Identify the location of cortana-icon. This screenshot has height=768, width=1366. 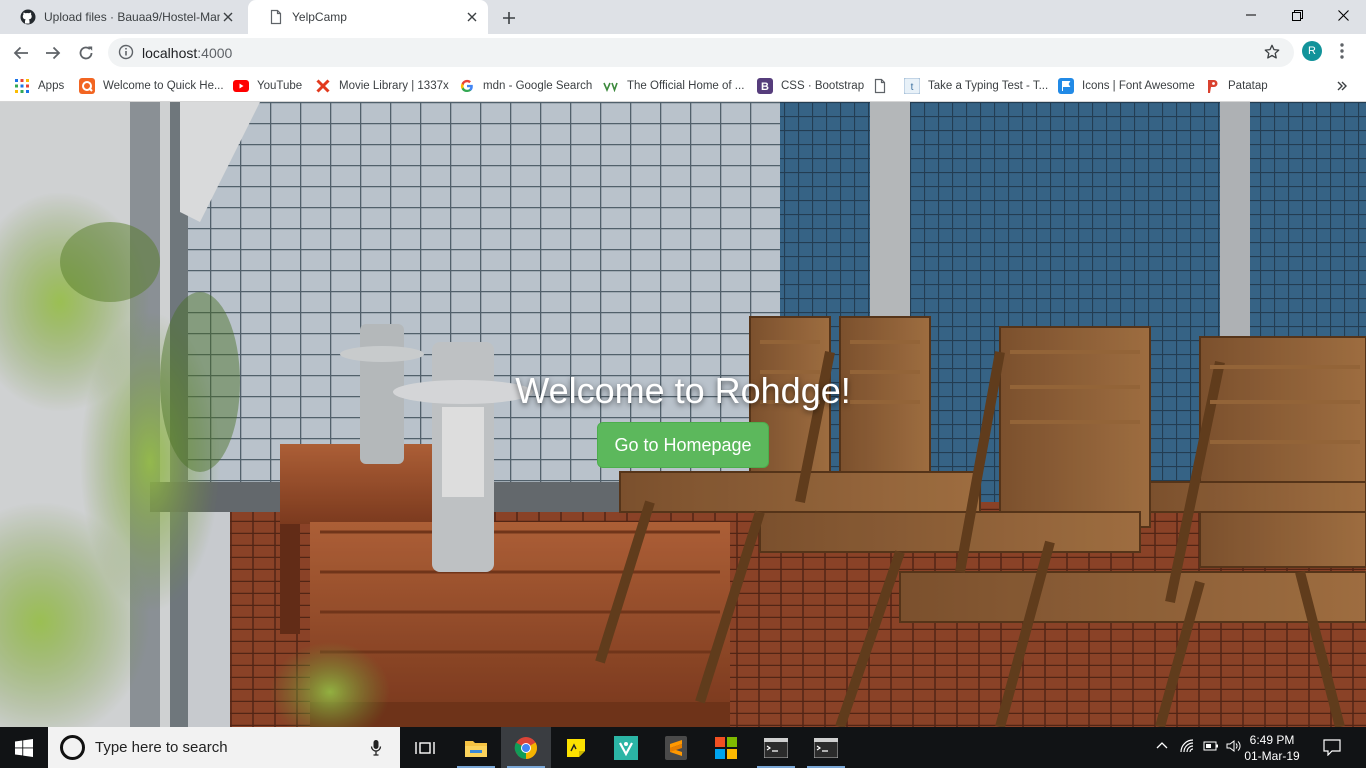
(72, 747).